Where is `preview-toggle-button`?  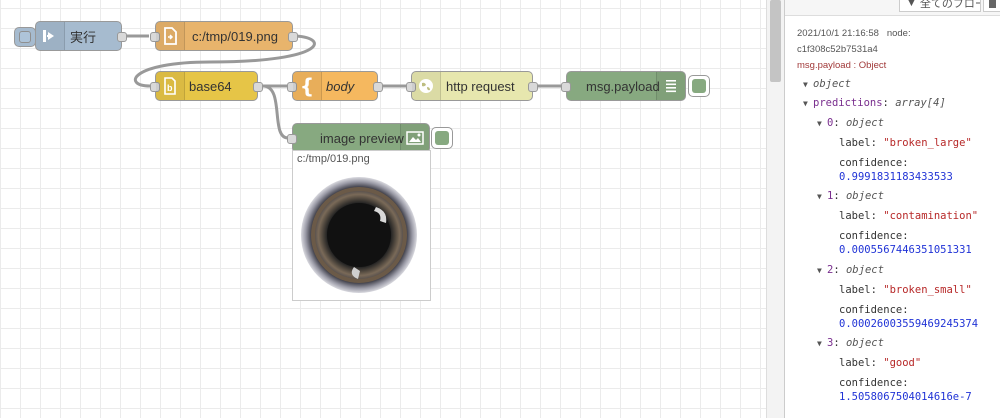
preview-toggle-button is located at coordinates (442, 138).